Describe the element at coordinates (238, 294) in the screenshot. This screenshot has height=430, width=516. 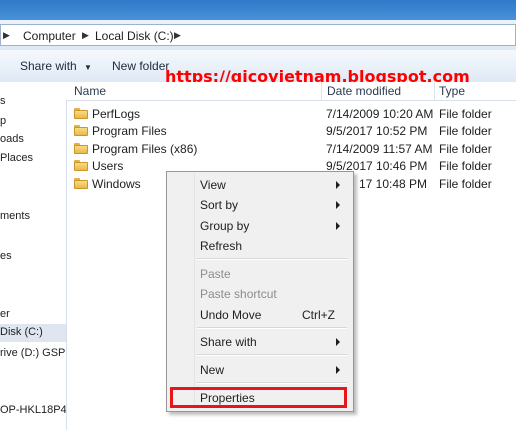
I see `menu-item-paste-shortcut: Paste shortcut` at that location.